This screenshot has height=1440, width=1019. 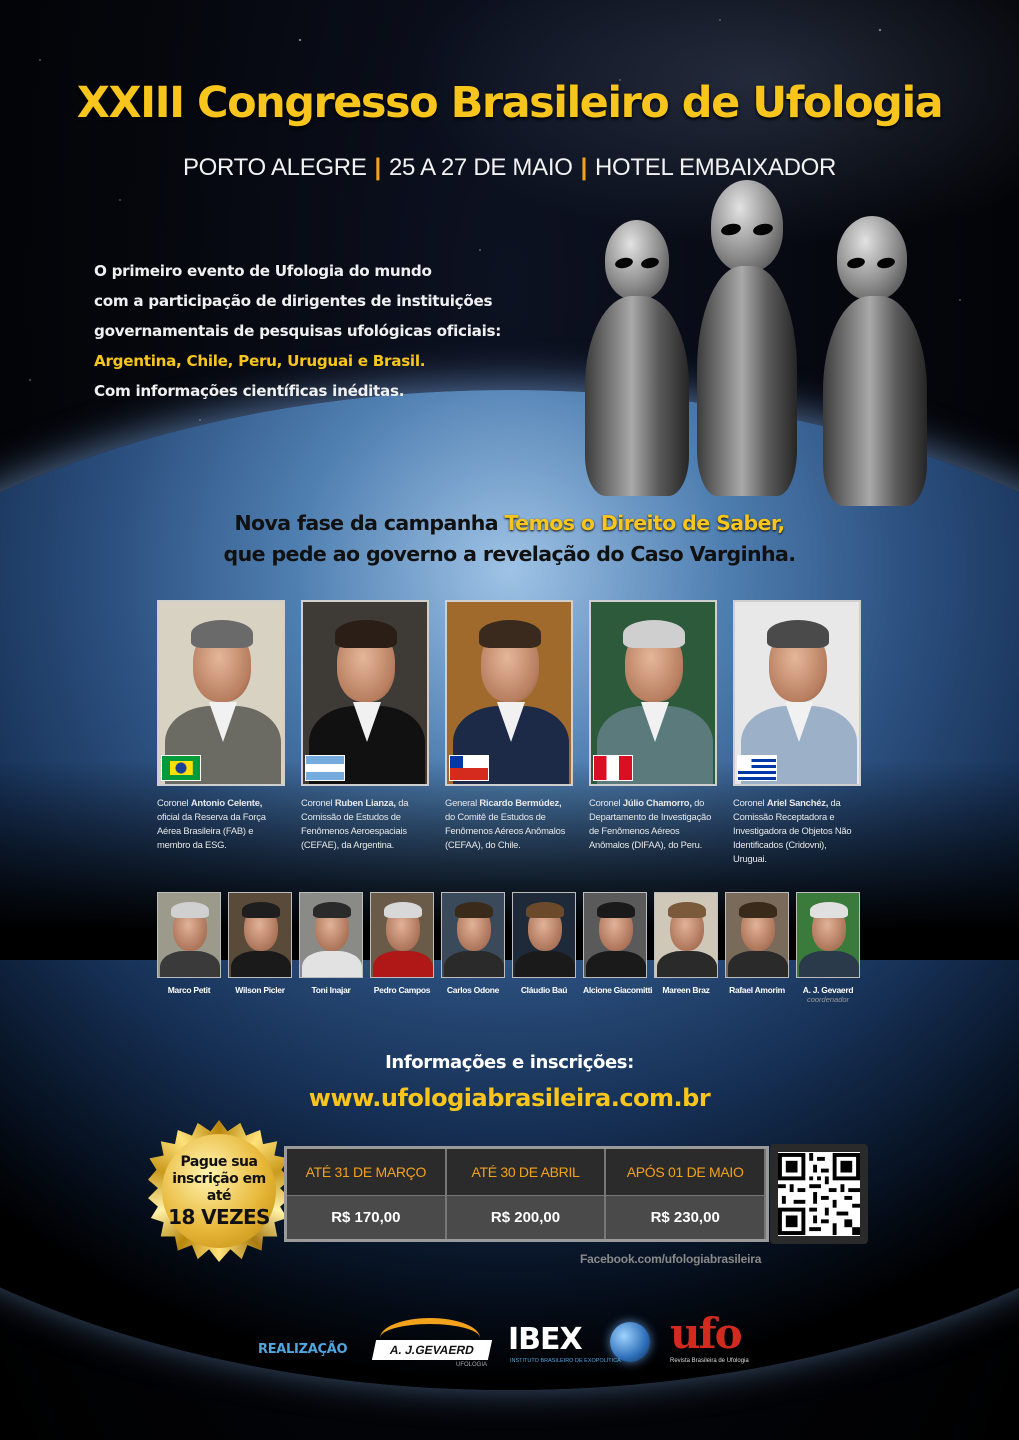 I want to click on speaker-thumb: Pedro Campos, so click(x=402, y=943).